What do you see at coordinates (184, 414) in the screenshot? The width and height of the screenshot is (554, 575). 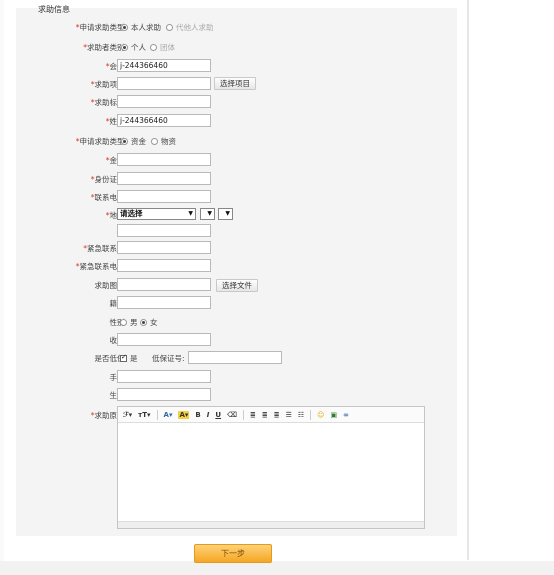 I see `highlight-color-icon: A▾` at bounding box center [184, 414].